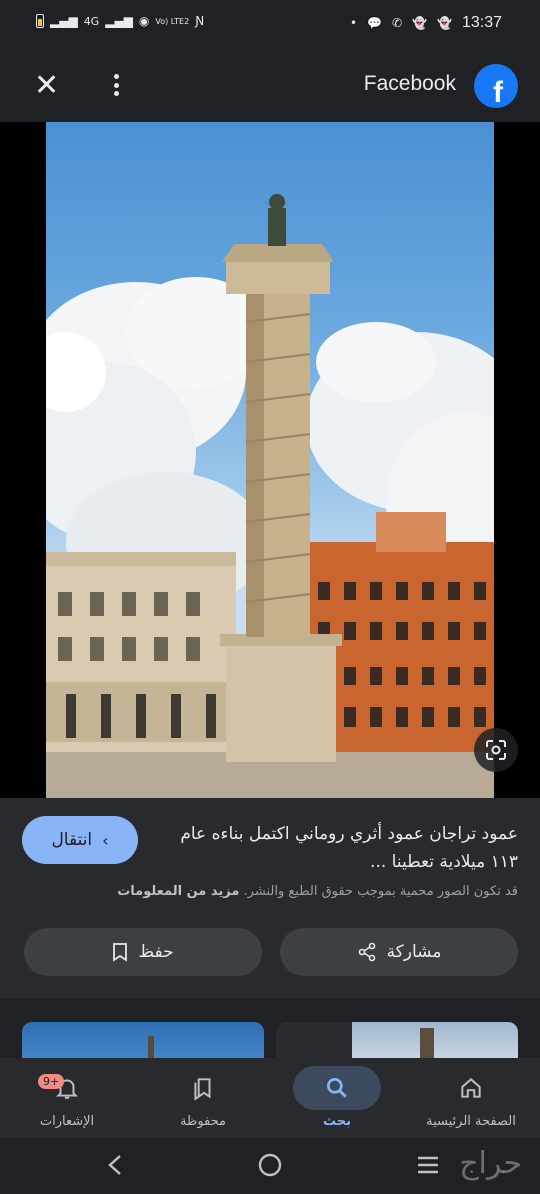 The height and width of the screenshot is (1194, 540). I want to click on nav-home-label: الصفحة الرئيسية, so click(471, 1121).